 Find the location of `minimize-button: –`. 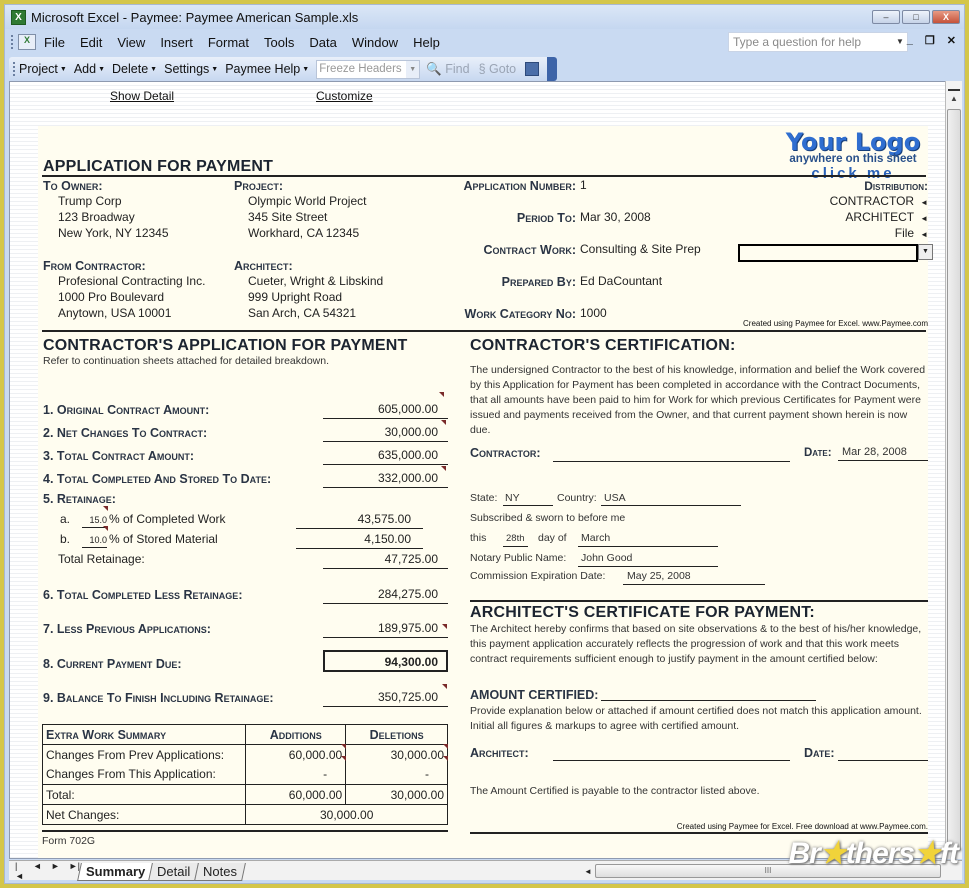

minimize-button: – is located at coordinates (886, 17).